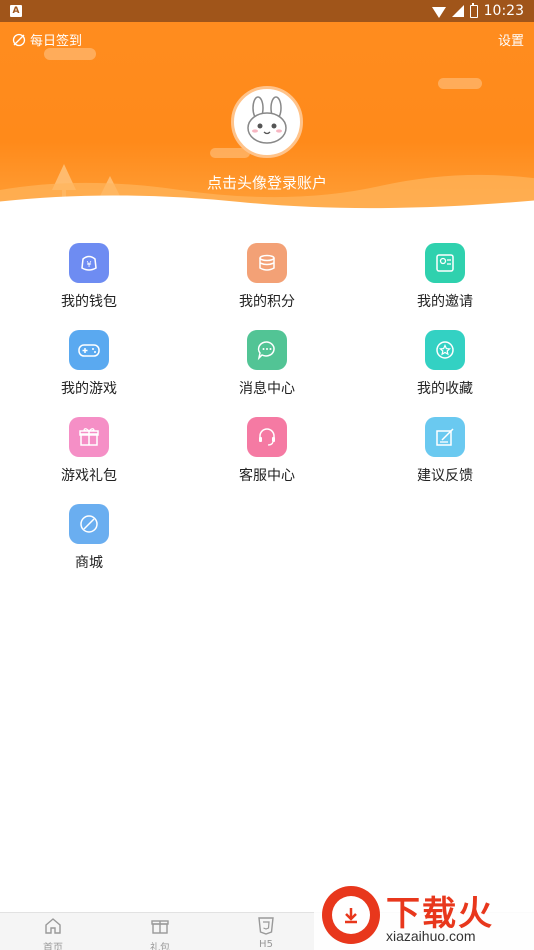 This screenshot has height=950, width=534. Describe the element at coordinates (89, 475) in the screenshot. I see `menu-item-label: 游戏礼包` at that location.